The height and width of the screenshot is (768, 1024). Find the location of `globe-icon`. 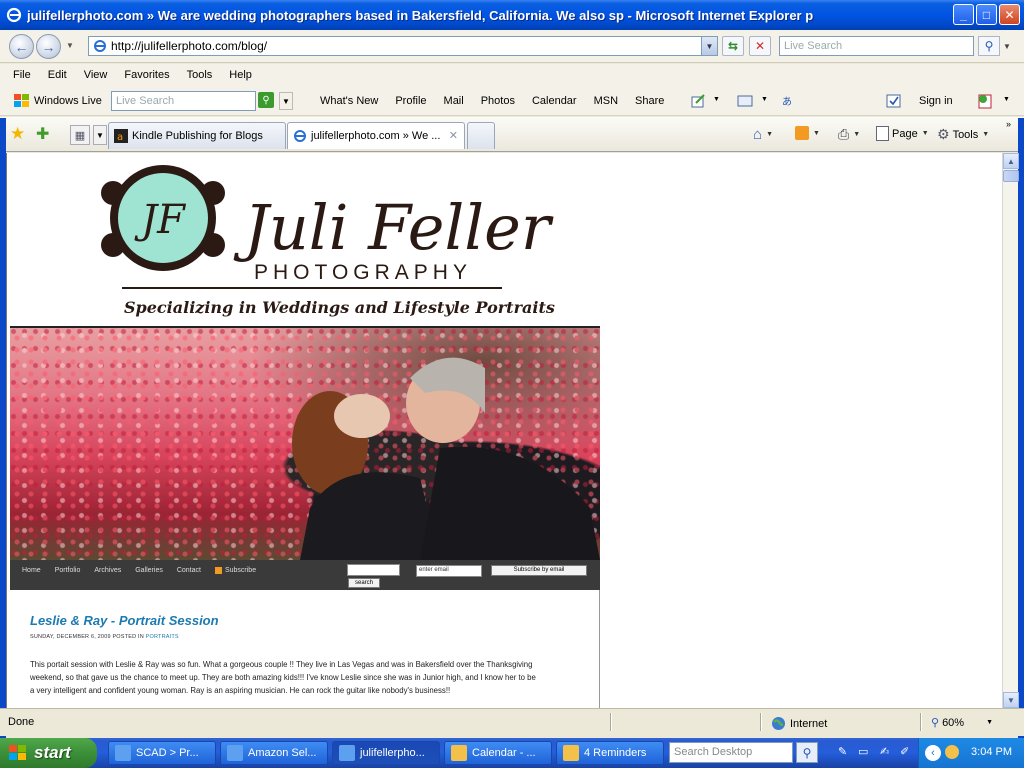

globe-icon is located at coordinates (778, 723).